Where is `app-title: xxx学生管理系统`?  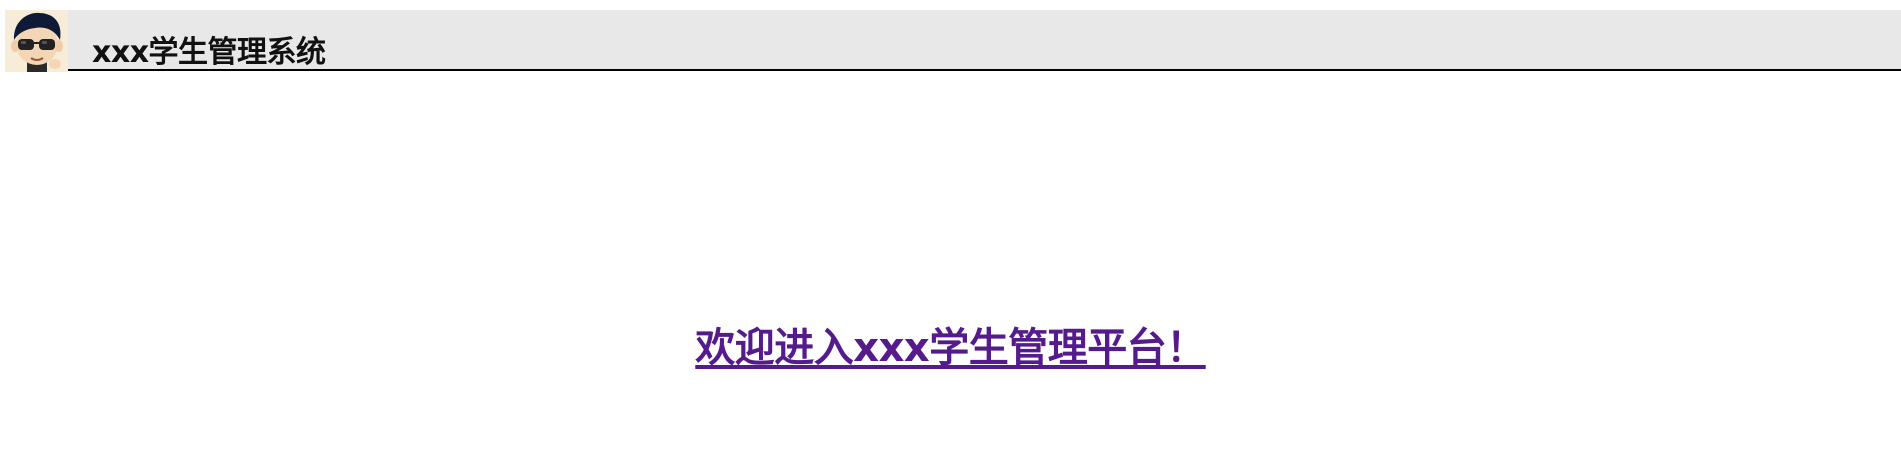
app-title: xxx学生管理系统 is located at coordinates (209, 52).